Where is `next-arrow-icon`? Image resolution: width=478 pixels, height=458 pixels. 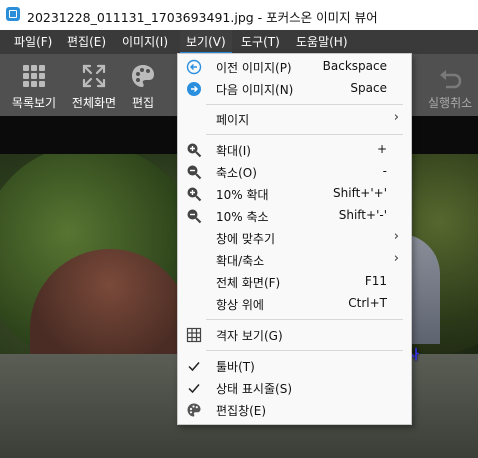
next-arrow-icon is located at coordinates (194, 89).